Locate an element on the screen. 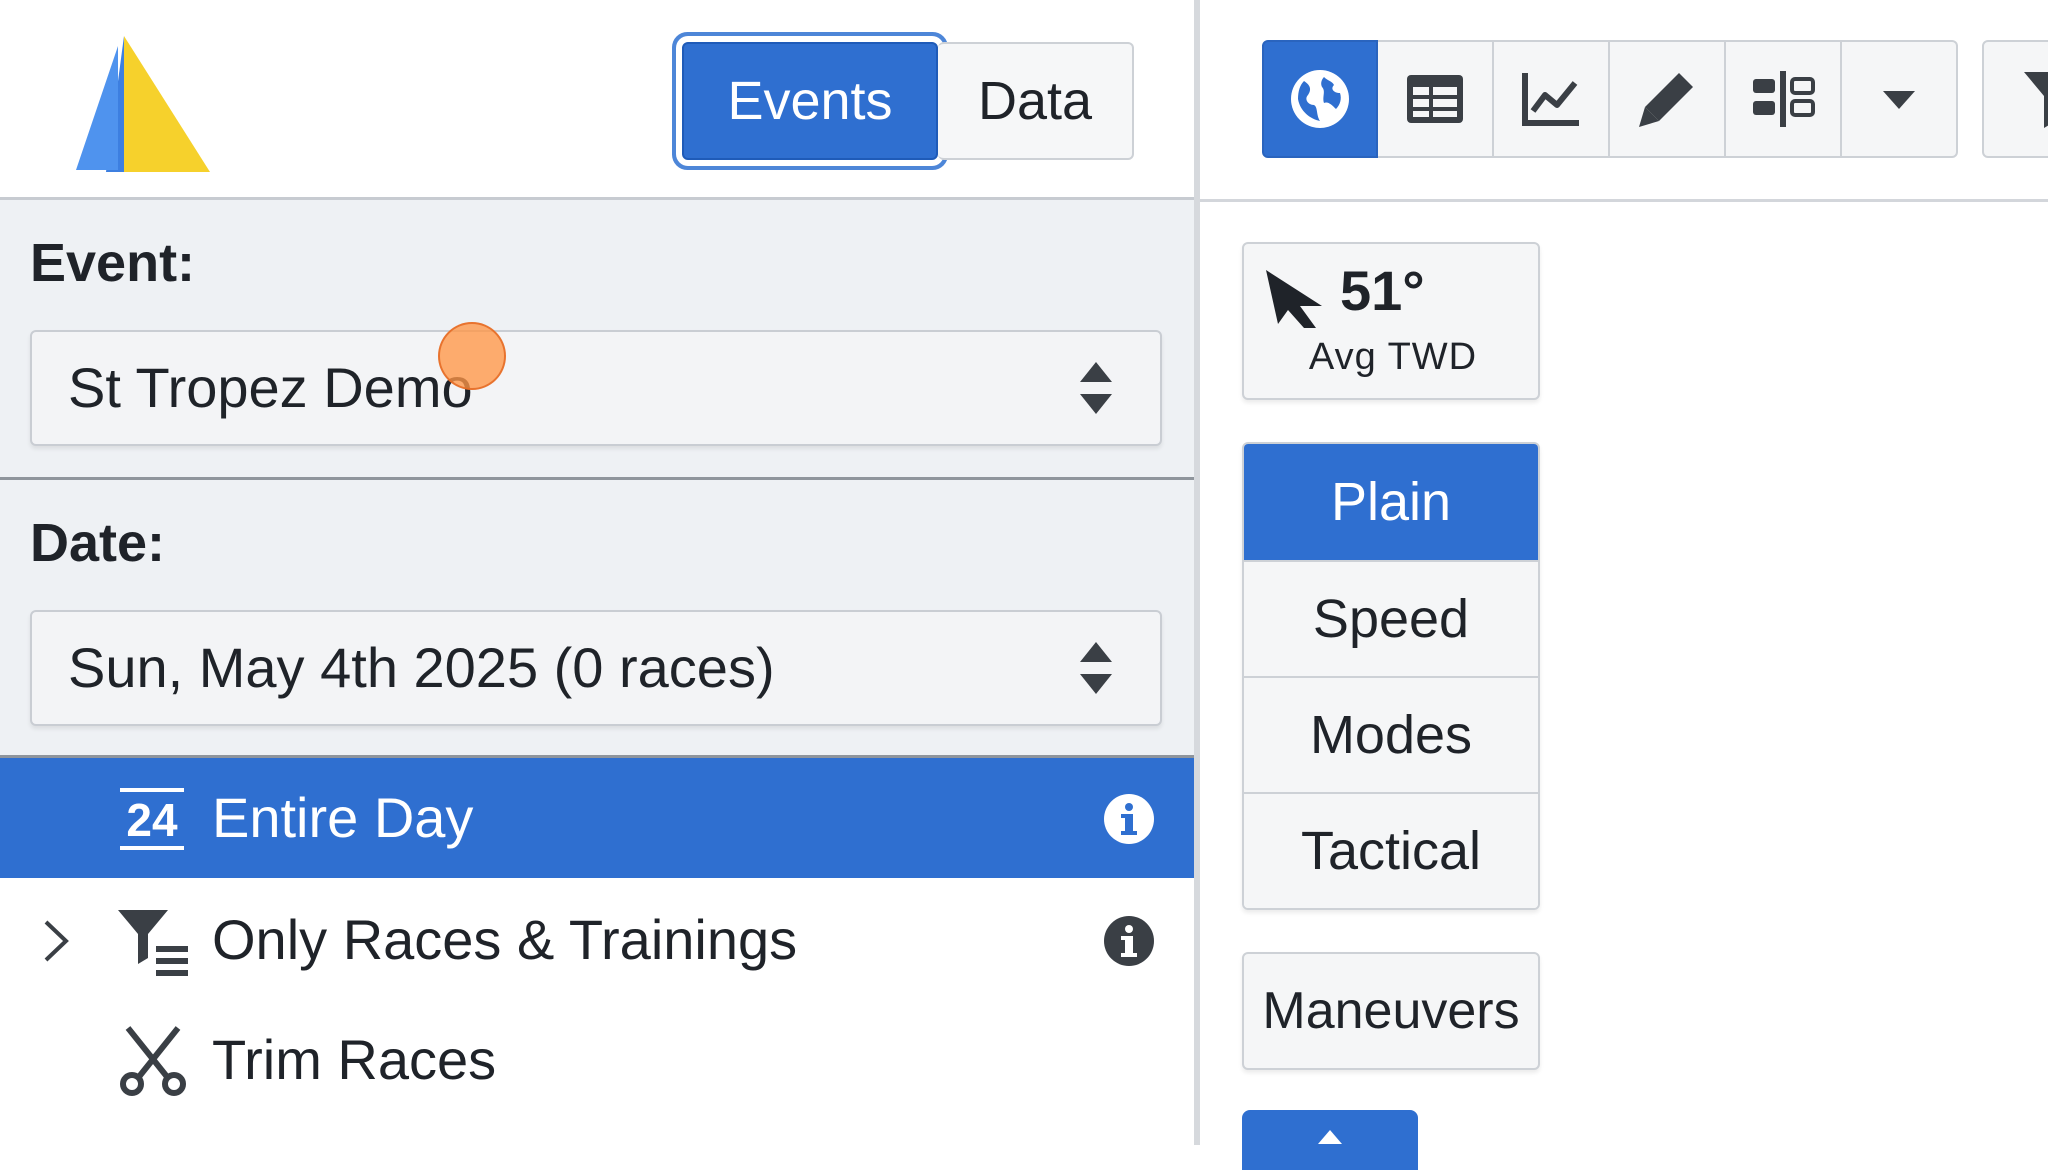 Image resolution: width=2048 pixels, height=1175 pixels. pencil-icon is located at coordinates (1666, 100).